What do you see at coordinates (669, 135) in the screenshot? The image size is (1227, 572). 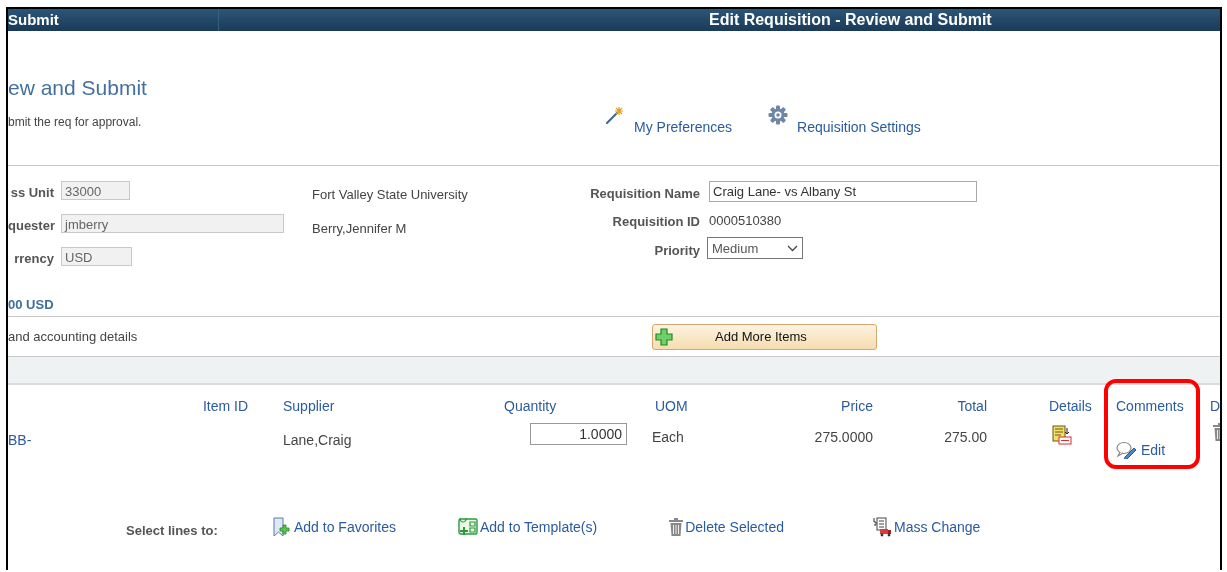 I see `preferences-link: My Preferences` at bounding box center [669, 135].